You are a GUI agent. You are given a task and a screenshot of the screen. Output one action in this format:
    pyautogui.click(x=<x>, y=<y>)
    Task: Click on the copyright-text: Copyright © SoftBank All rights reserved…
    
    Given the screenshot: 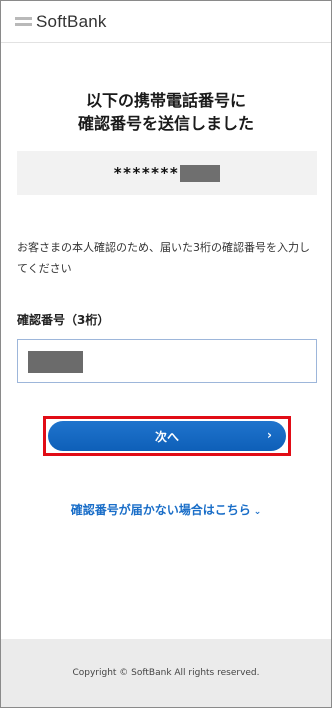 What is the action you would take?
    pyautogui.click(x=166, y=673)
    